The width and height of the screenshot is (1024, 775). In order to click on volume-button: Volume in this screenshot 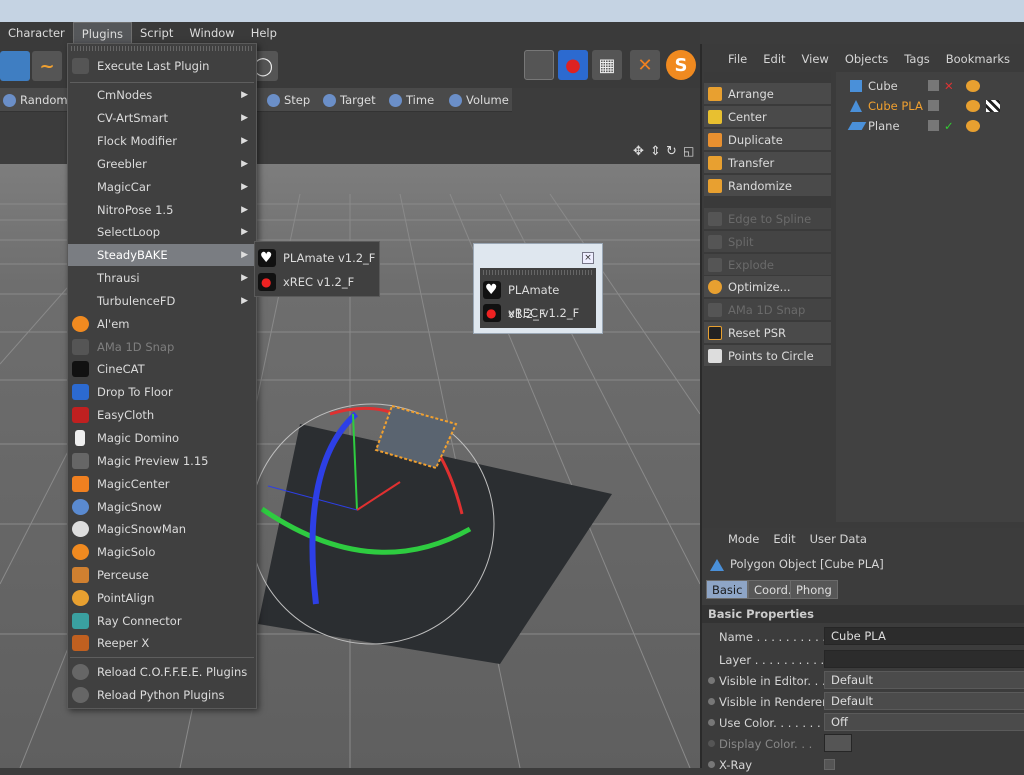, I will do `click(477, 100)`.